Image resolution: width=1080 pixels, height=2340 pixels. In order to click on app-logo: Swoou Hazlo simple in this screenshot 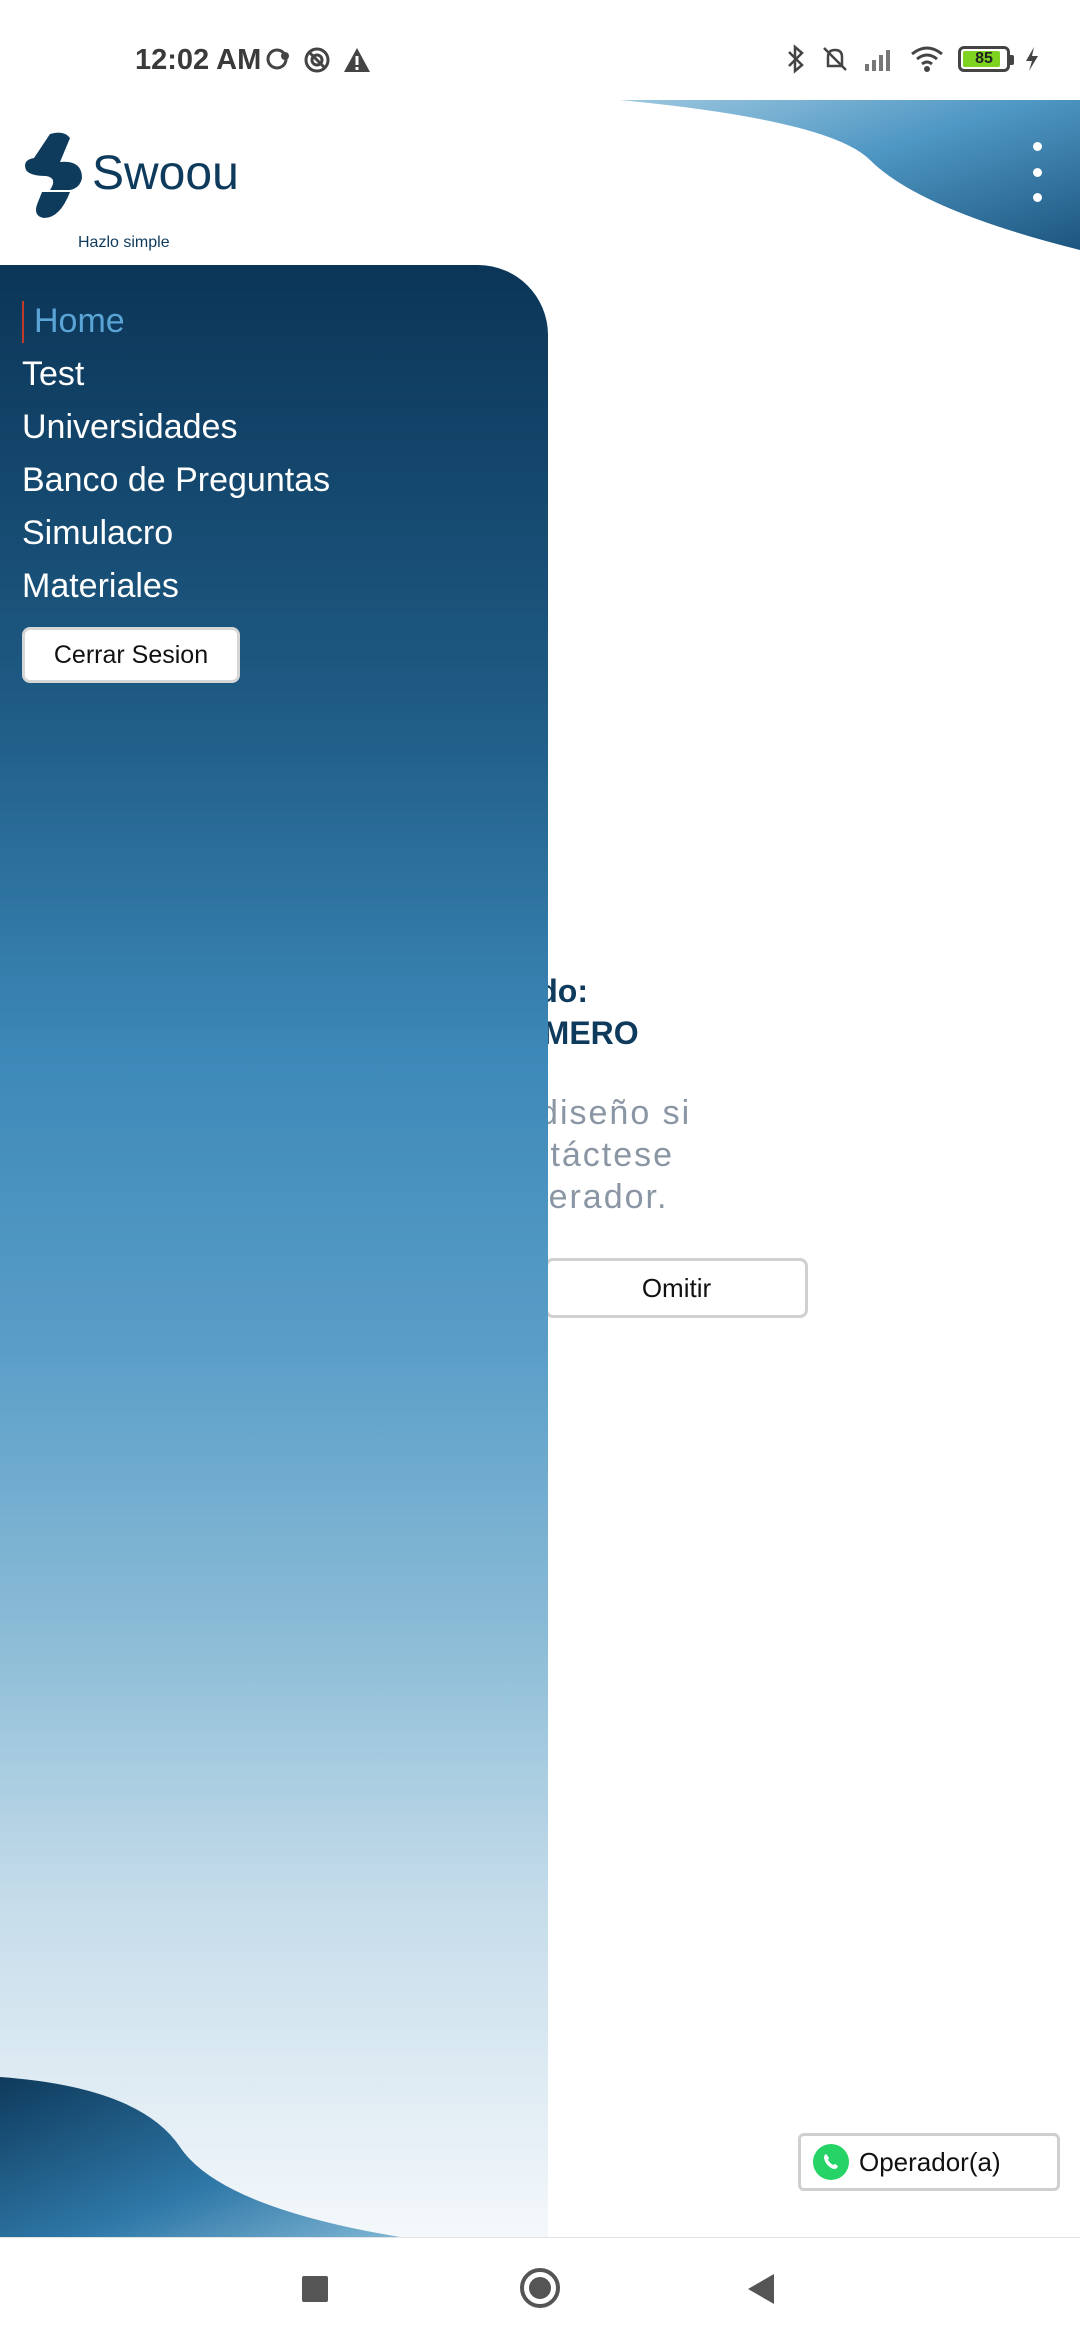, I will do `click(129, 190)`.